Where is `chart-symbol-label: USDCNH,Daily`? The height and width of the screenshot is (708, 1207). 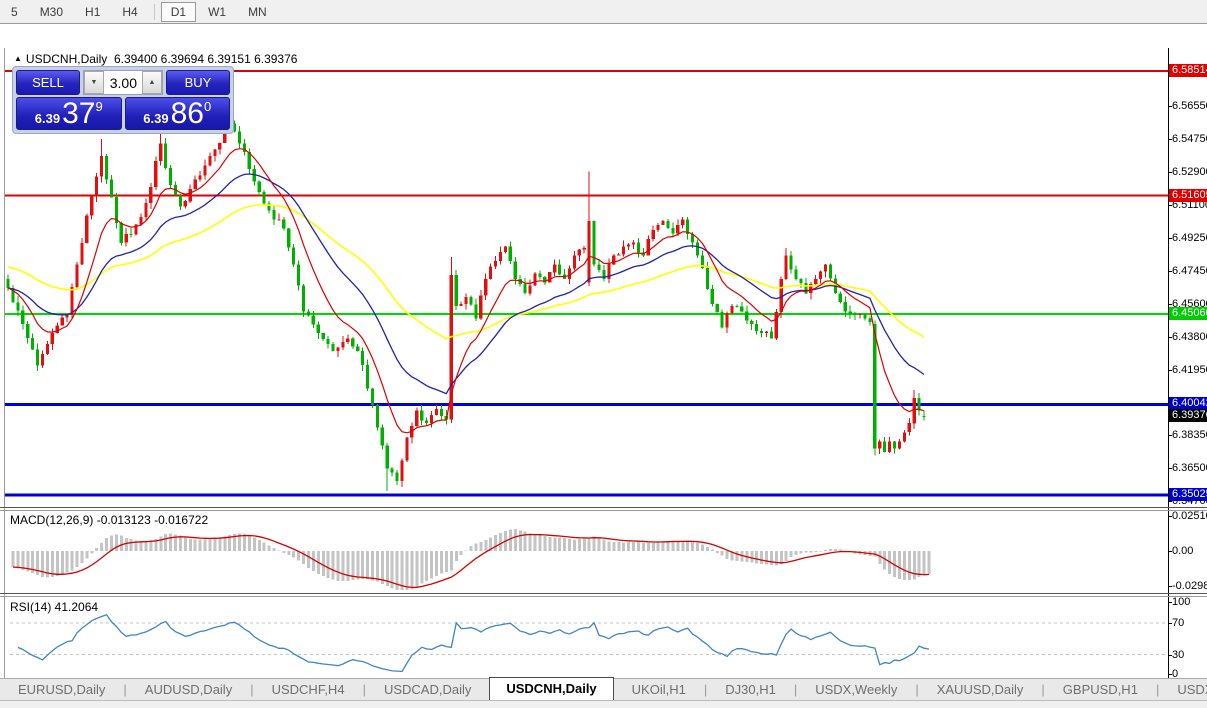
chart-symbol-label: USDCNH,Daily is located at coordinates (66, 59).